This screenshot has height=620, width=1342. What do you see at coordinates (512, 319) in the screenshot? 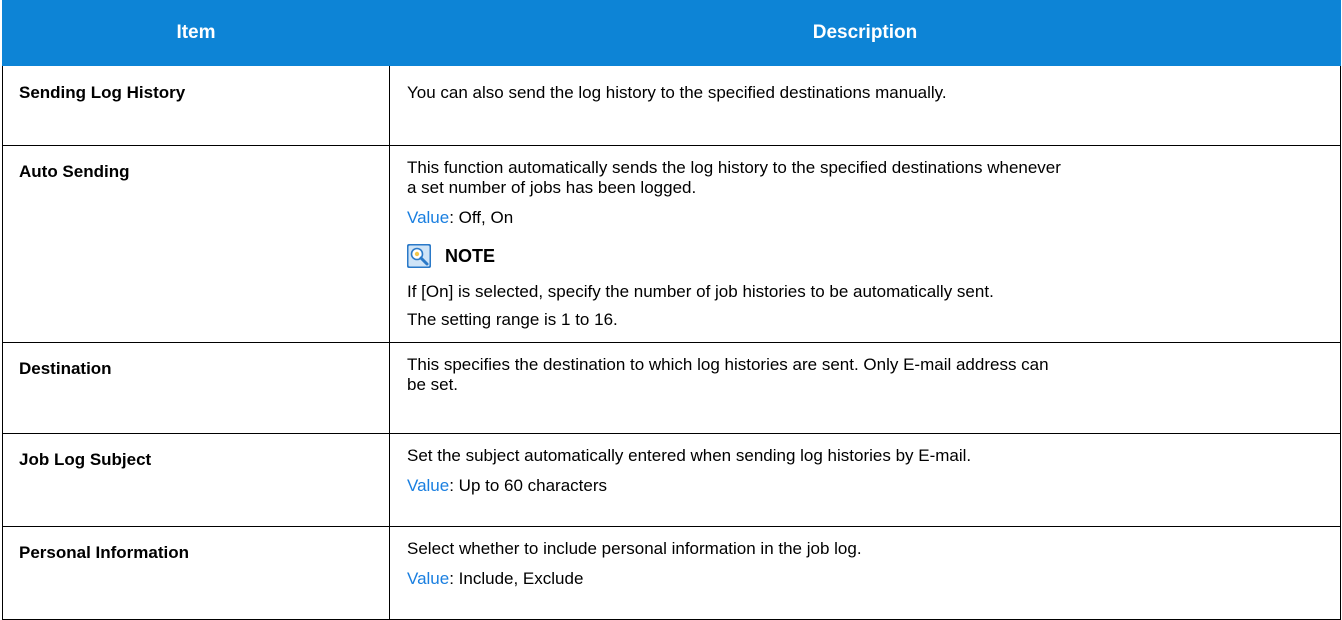
I see `note-text-line: The setting range is 1 to 16.` at bounding box center [512, 319].